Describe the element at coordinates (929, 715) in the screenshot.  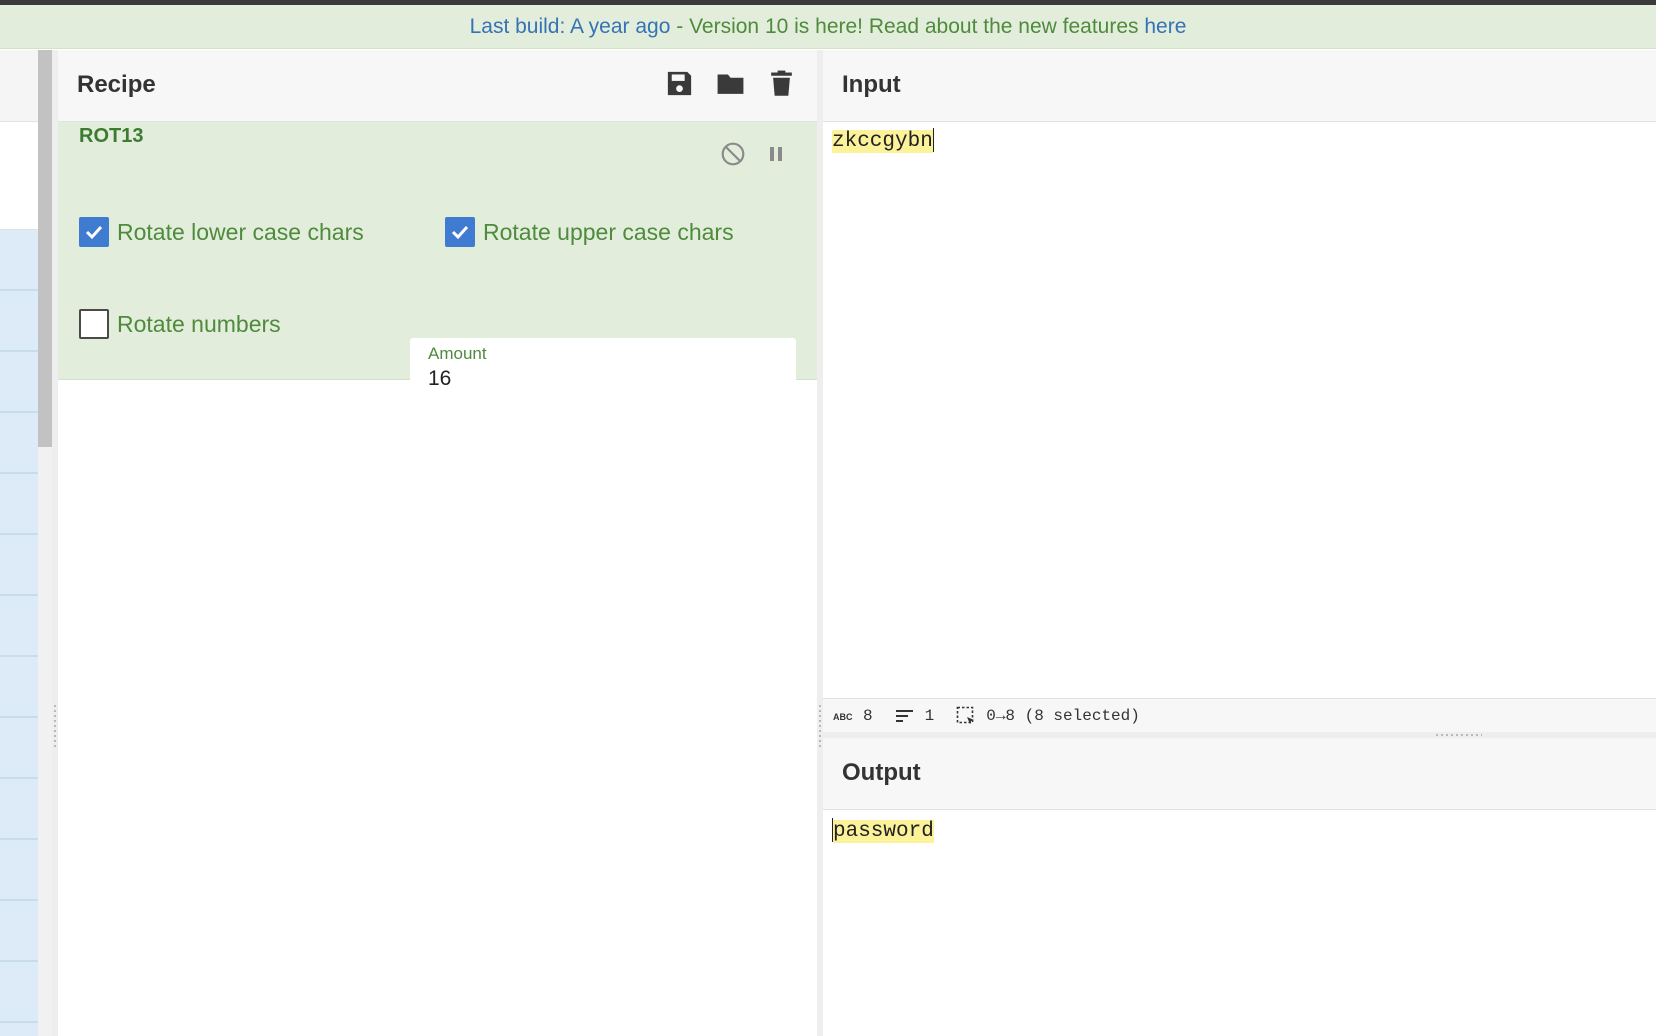
I see `lines-value: 1` at that location.